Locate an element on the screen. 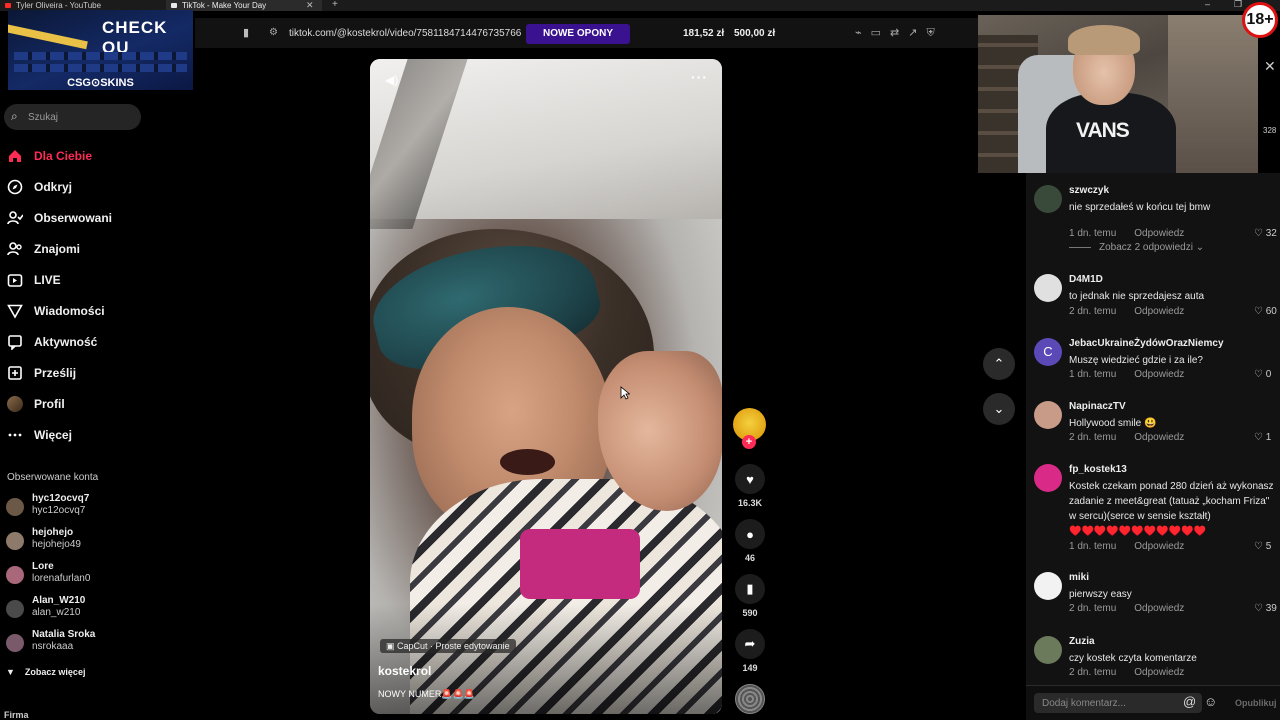 This screenshot has height=720, width=1280. account-handle: lorenafurlan0 is located at coordinates (61, 578).